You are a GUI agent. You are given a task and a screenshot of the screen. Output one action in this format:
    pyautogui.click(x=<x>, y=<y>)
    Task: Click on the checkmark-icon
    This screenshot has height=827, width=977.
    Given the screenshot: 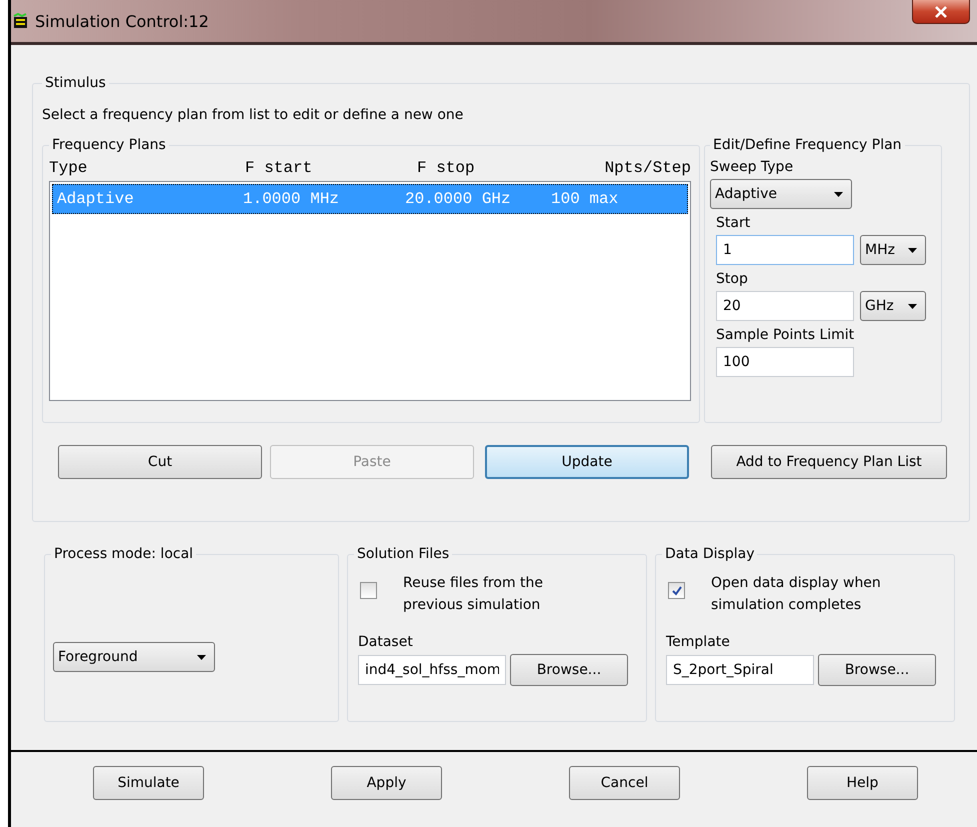 What is the action you would take?
    pyautogui.click(x=677, y=591)
    